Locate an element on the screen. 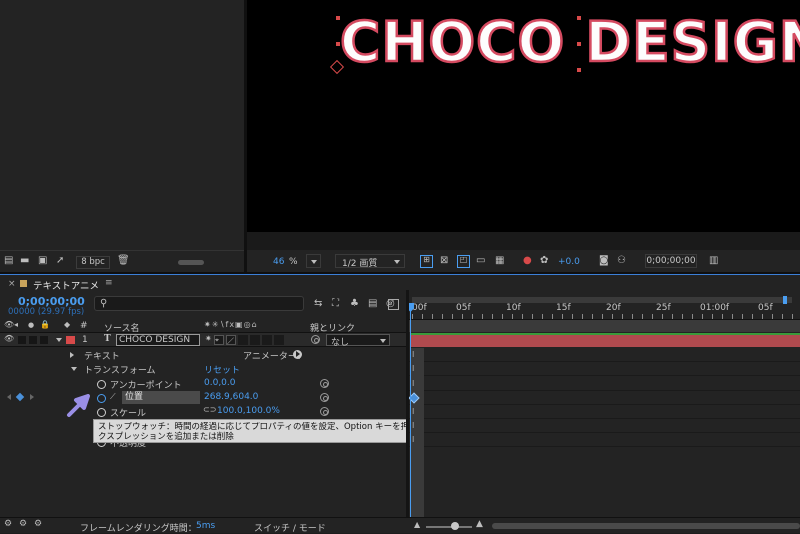  position-row: ⟋ 位置 268.9,604.0 is located at coordinates (204, 398).